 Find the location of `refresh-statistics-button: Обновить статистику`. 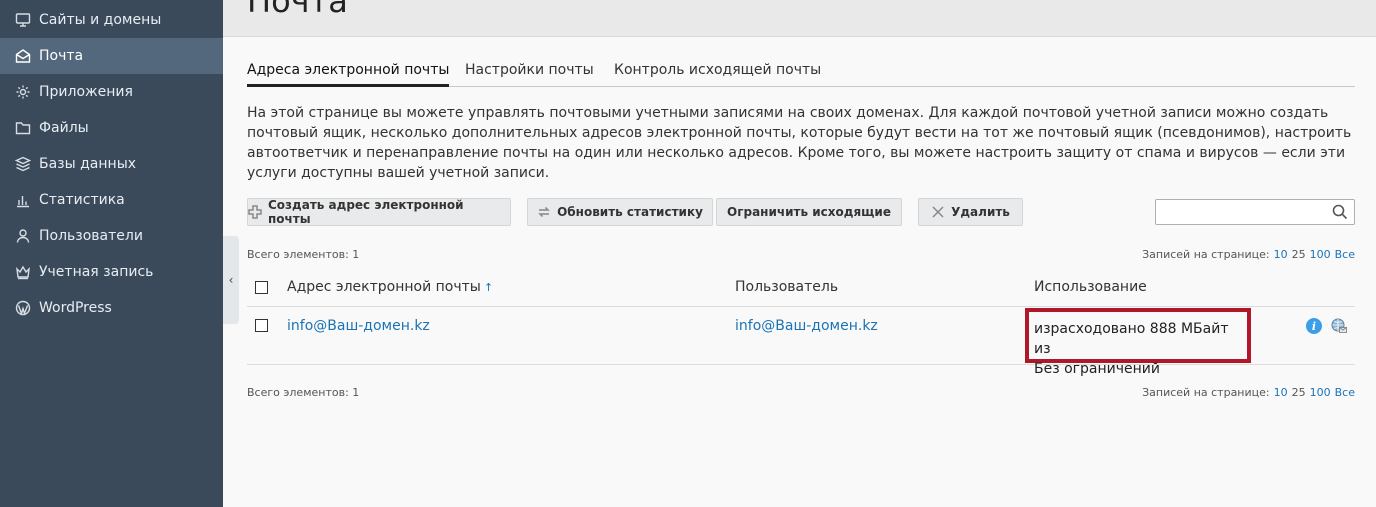

refresh-statistics-button: Обновить статистику is located at coordinates (620, 212).